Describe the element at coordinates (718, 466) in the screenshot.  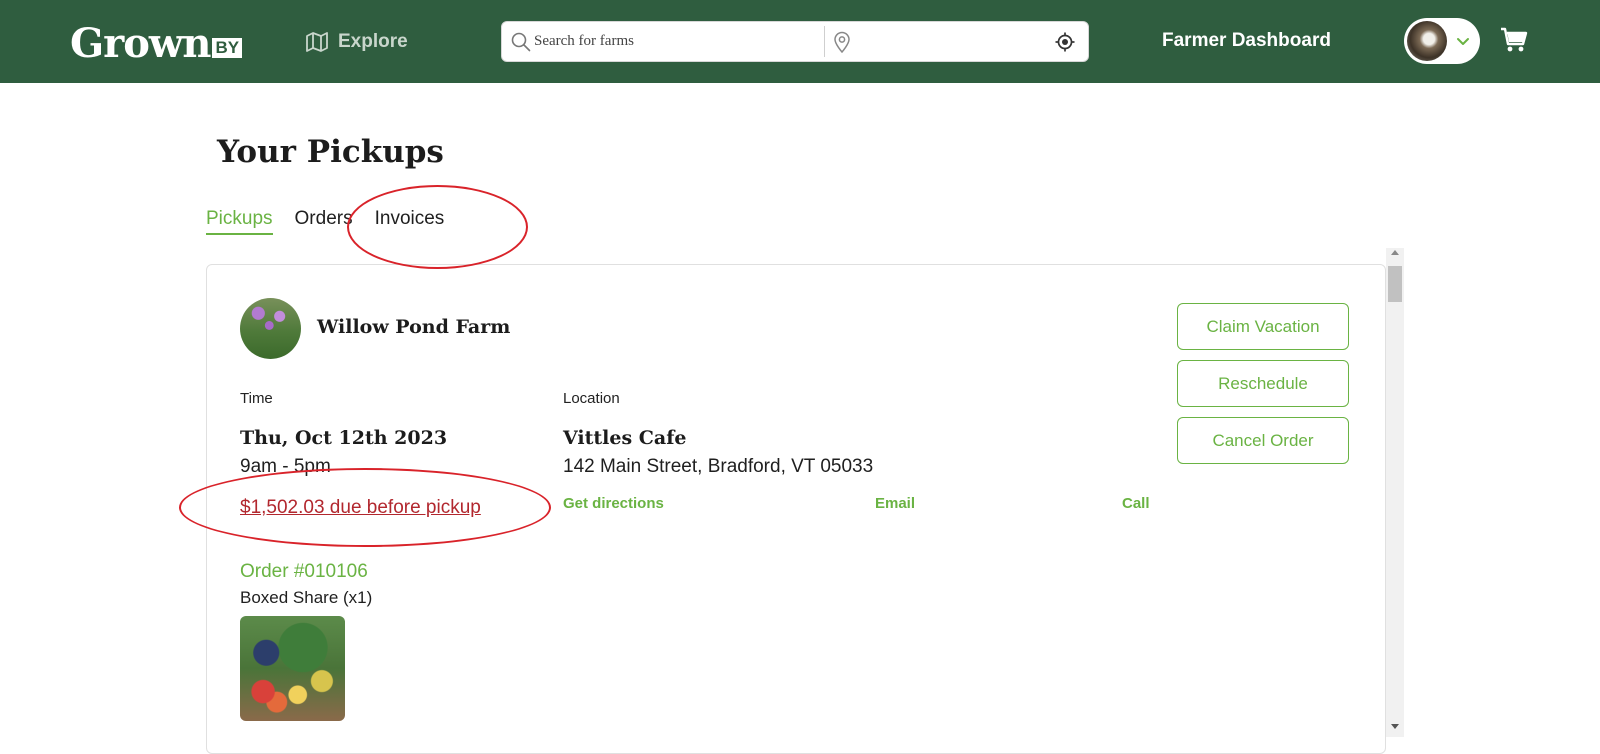
I see `location-address: 142 Main Street, Bradford, VT 05033` at that location.